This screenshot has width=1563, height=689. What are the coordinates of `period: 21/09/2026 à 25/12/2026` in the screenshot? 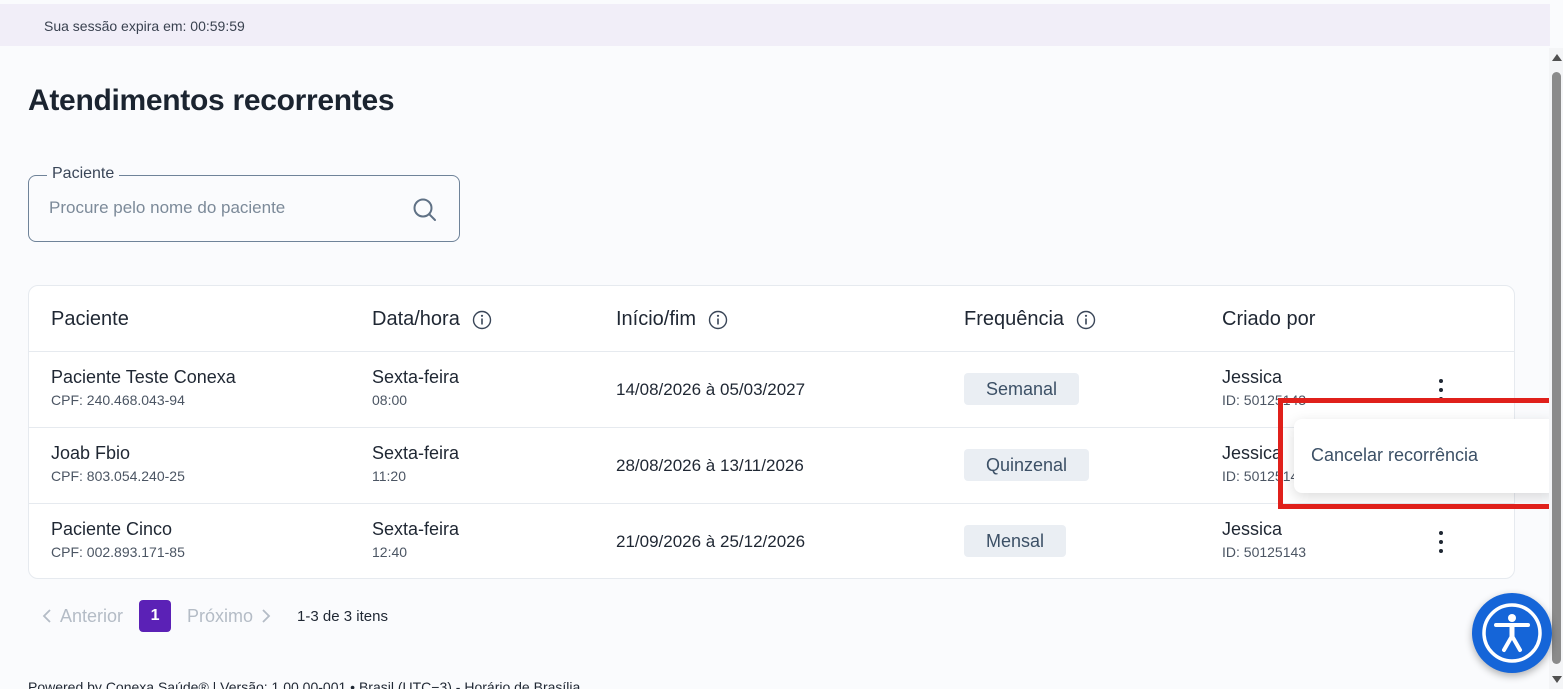 It's located at (711, 541).